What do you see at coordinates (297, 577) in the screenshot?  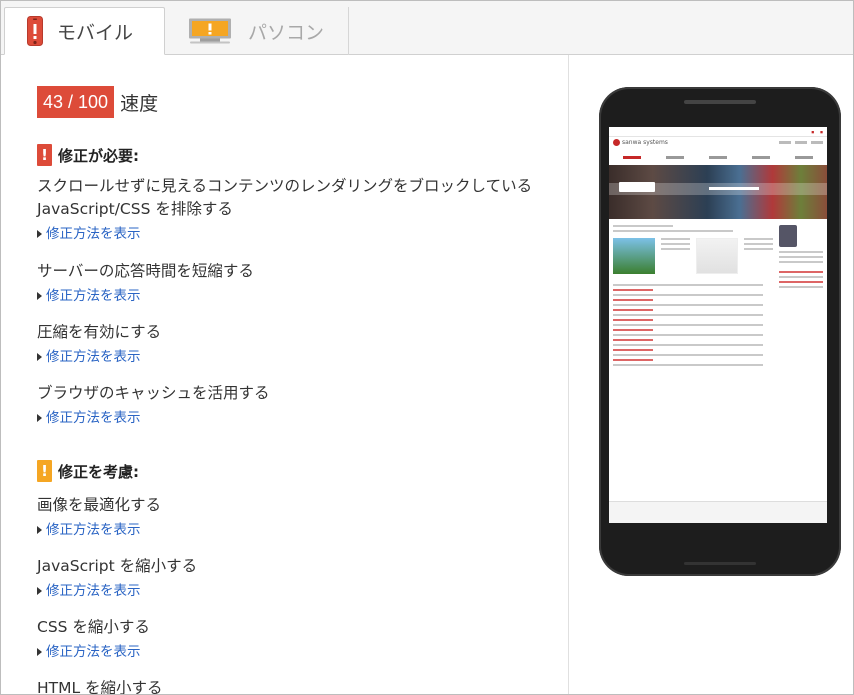 I see `rule-item: JavaScript を縮小する 修正方法を表示` at bounding box center [297, 577].